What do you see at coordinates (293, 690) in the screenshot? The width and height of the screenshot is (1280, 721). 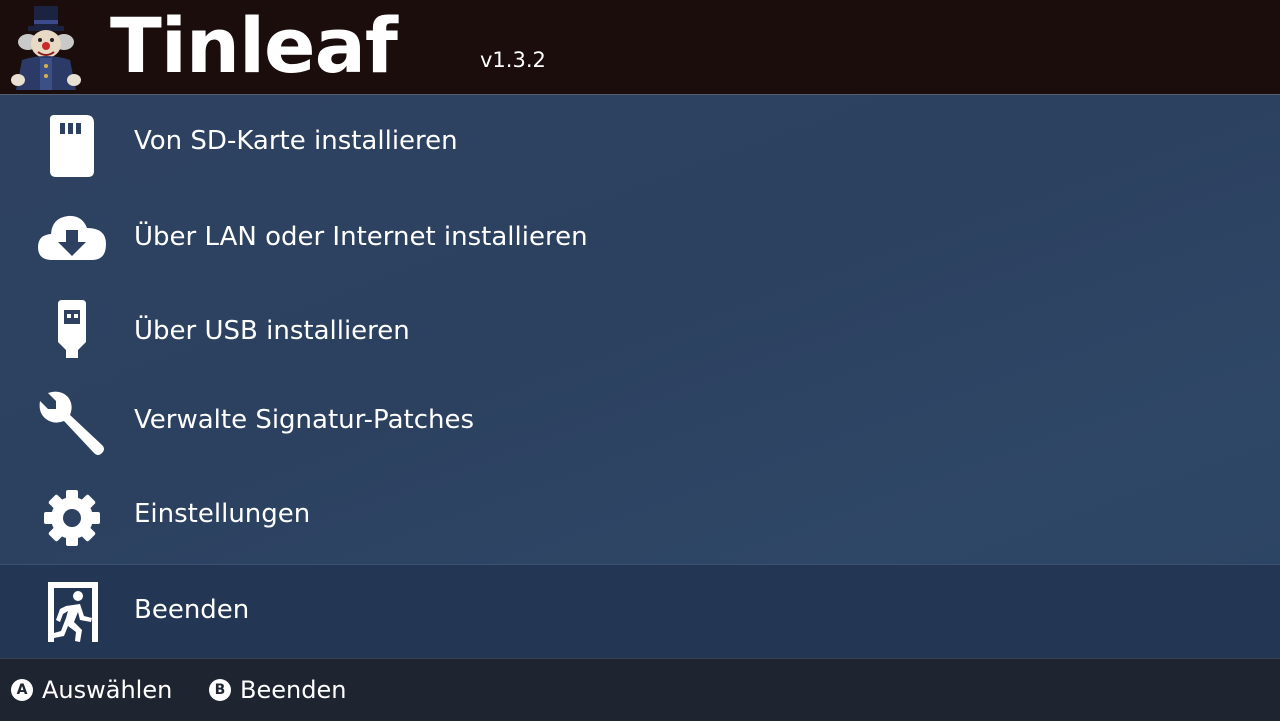 I see `hint-label: Beenden` at bounding box center [293, 690].